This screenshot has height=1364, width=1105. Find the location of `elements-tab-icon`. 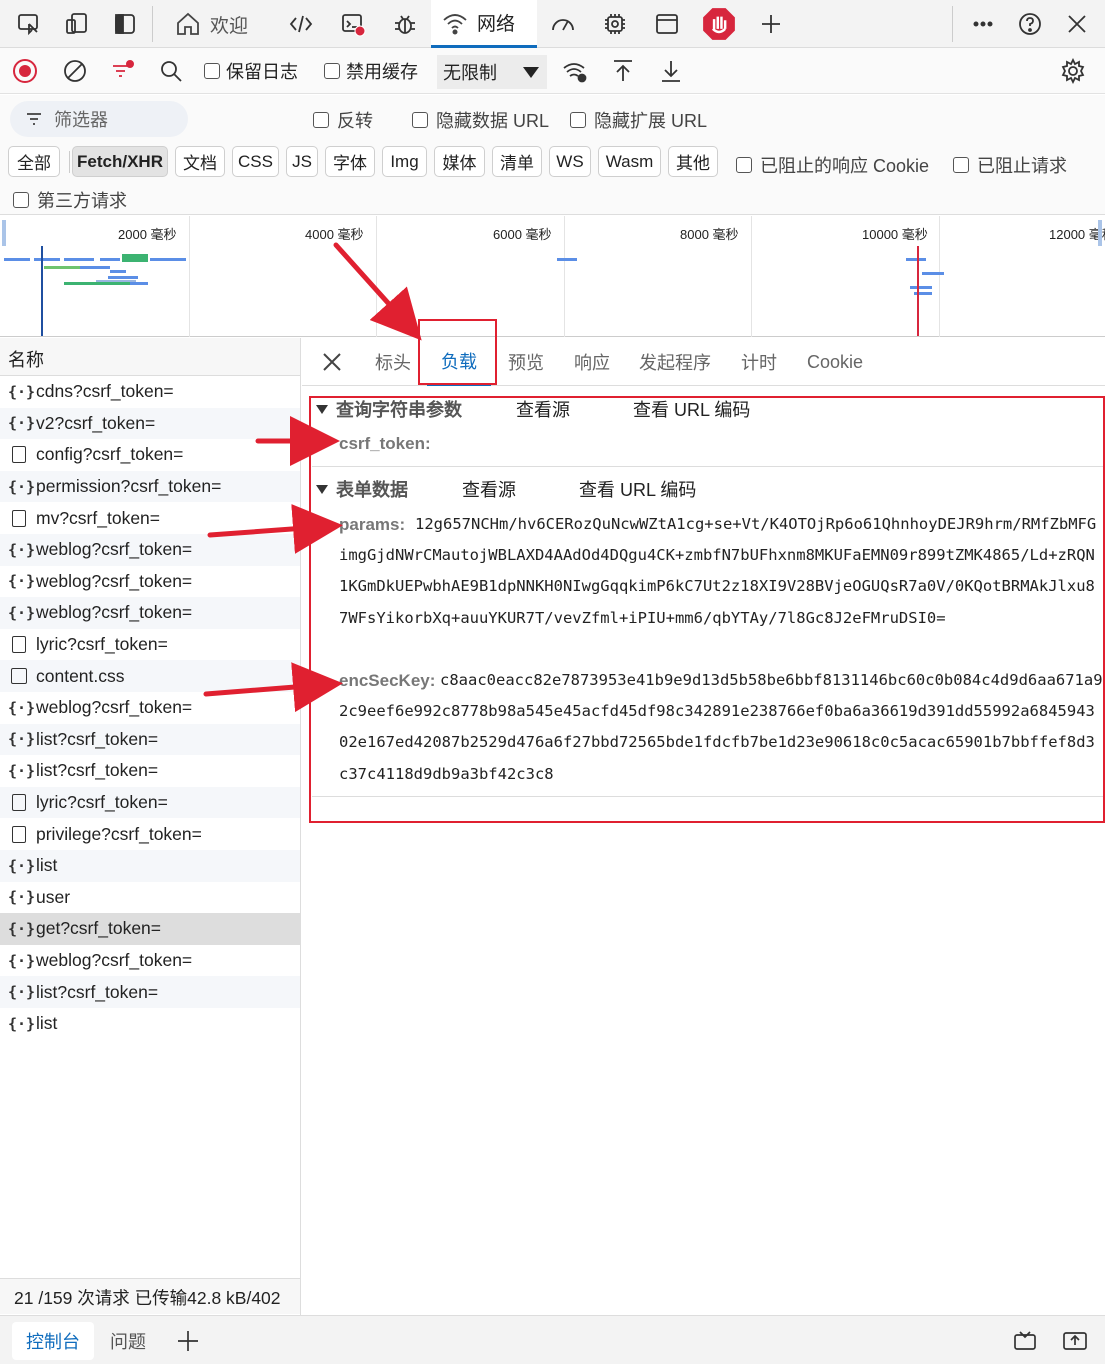

elements-tab-icon is located at coordinates (301, 24).